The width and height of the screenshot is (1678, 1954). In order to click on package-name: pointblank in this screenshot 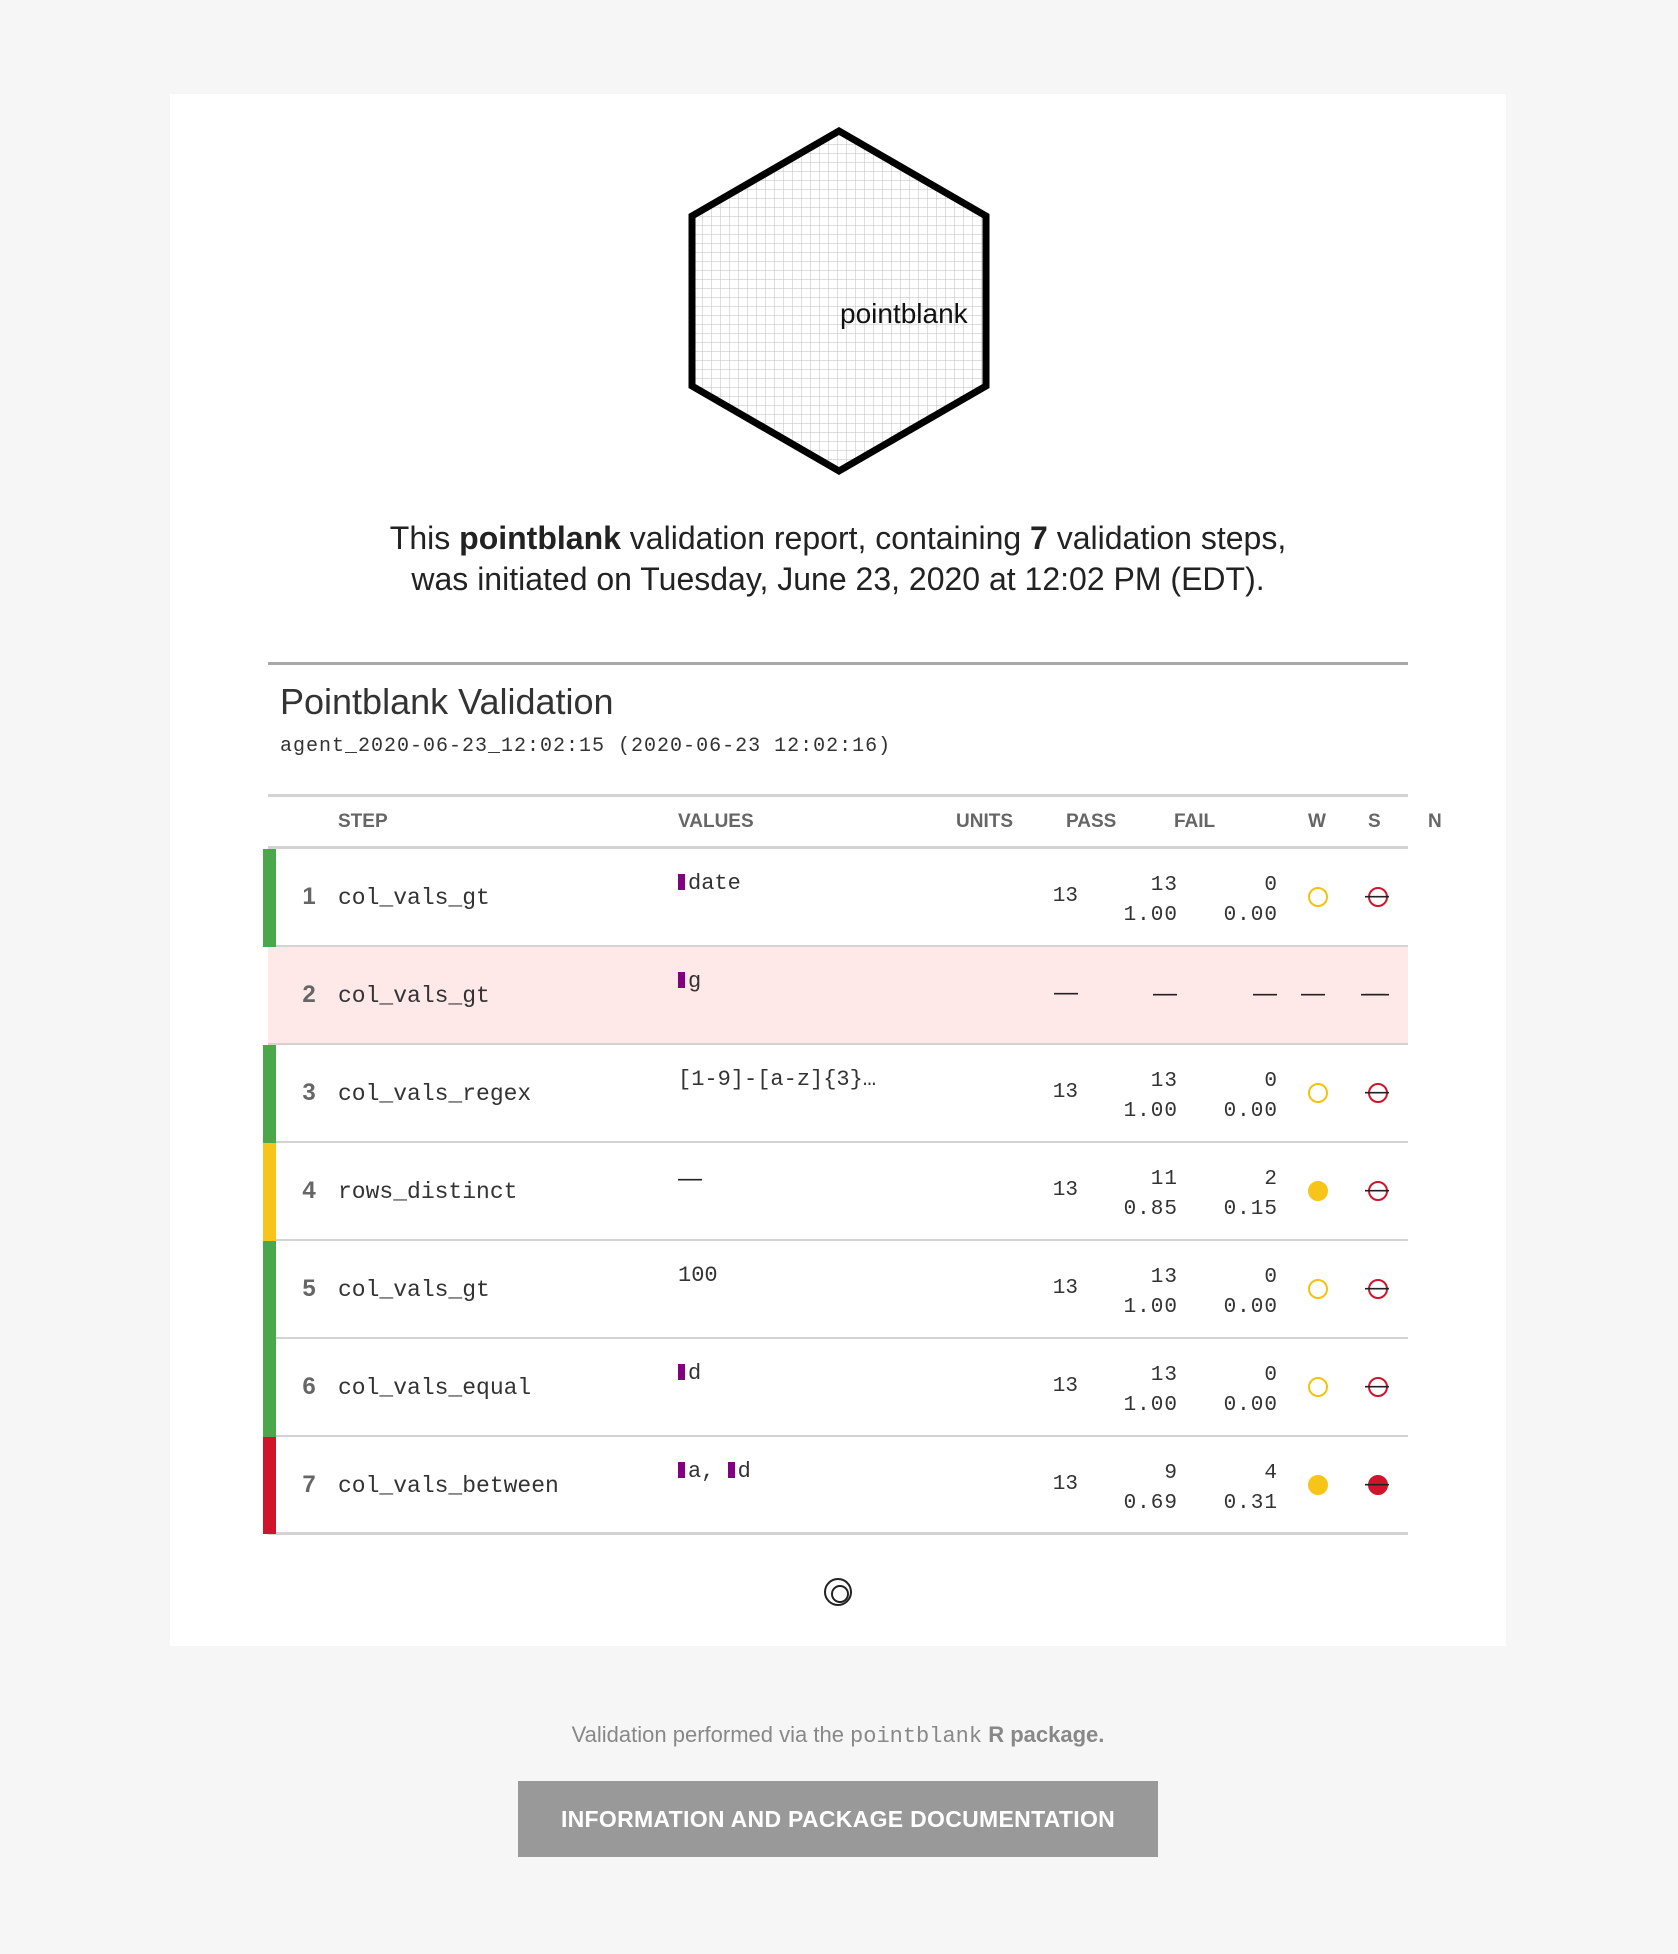, I will do `click(916, 1736)`.